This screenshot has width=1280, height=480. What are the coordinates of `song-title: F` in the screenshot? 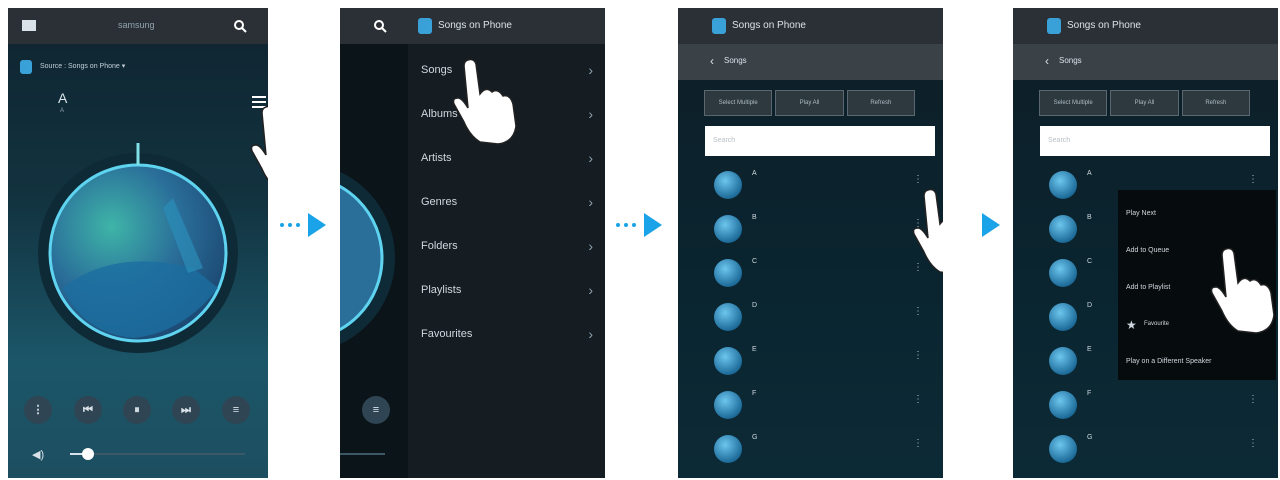 It's located at (1089, 393).